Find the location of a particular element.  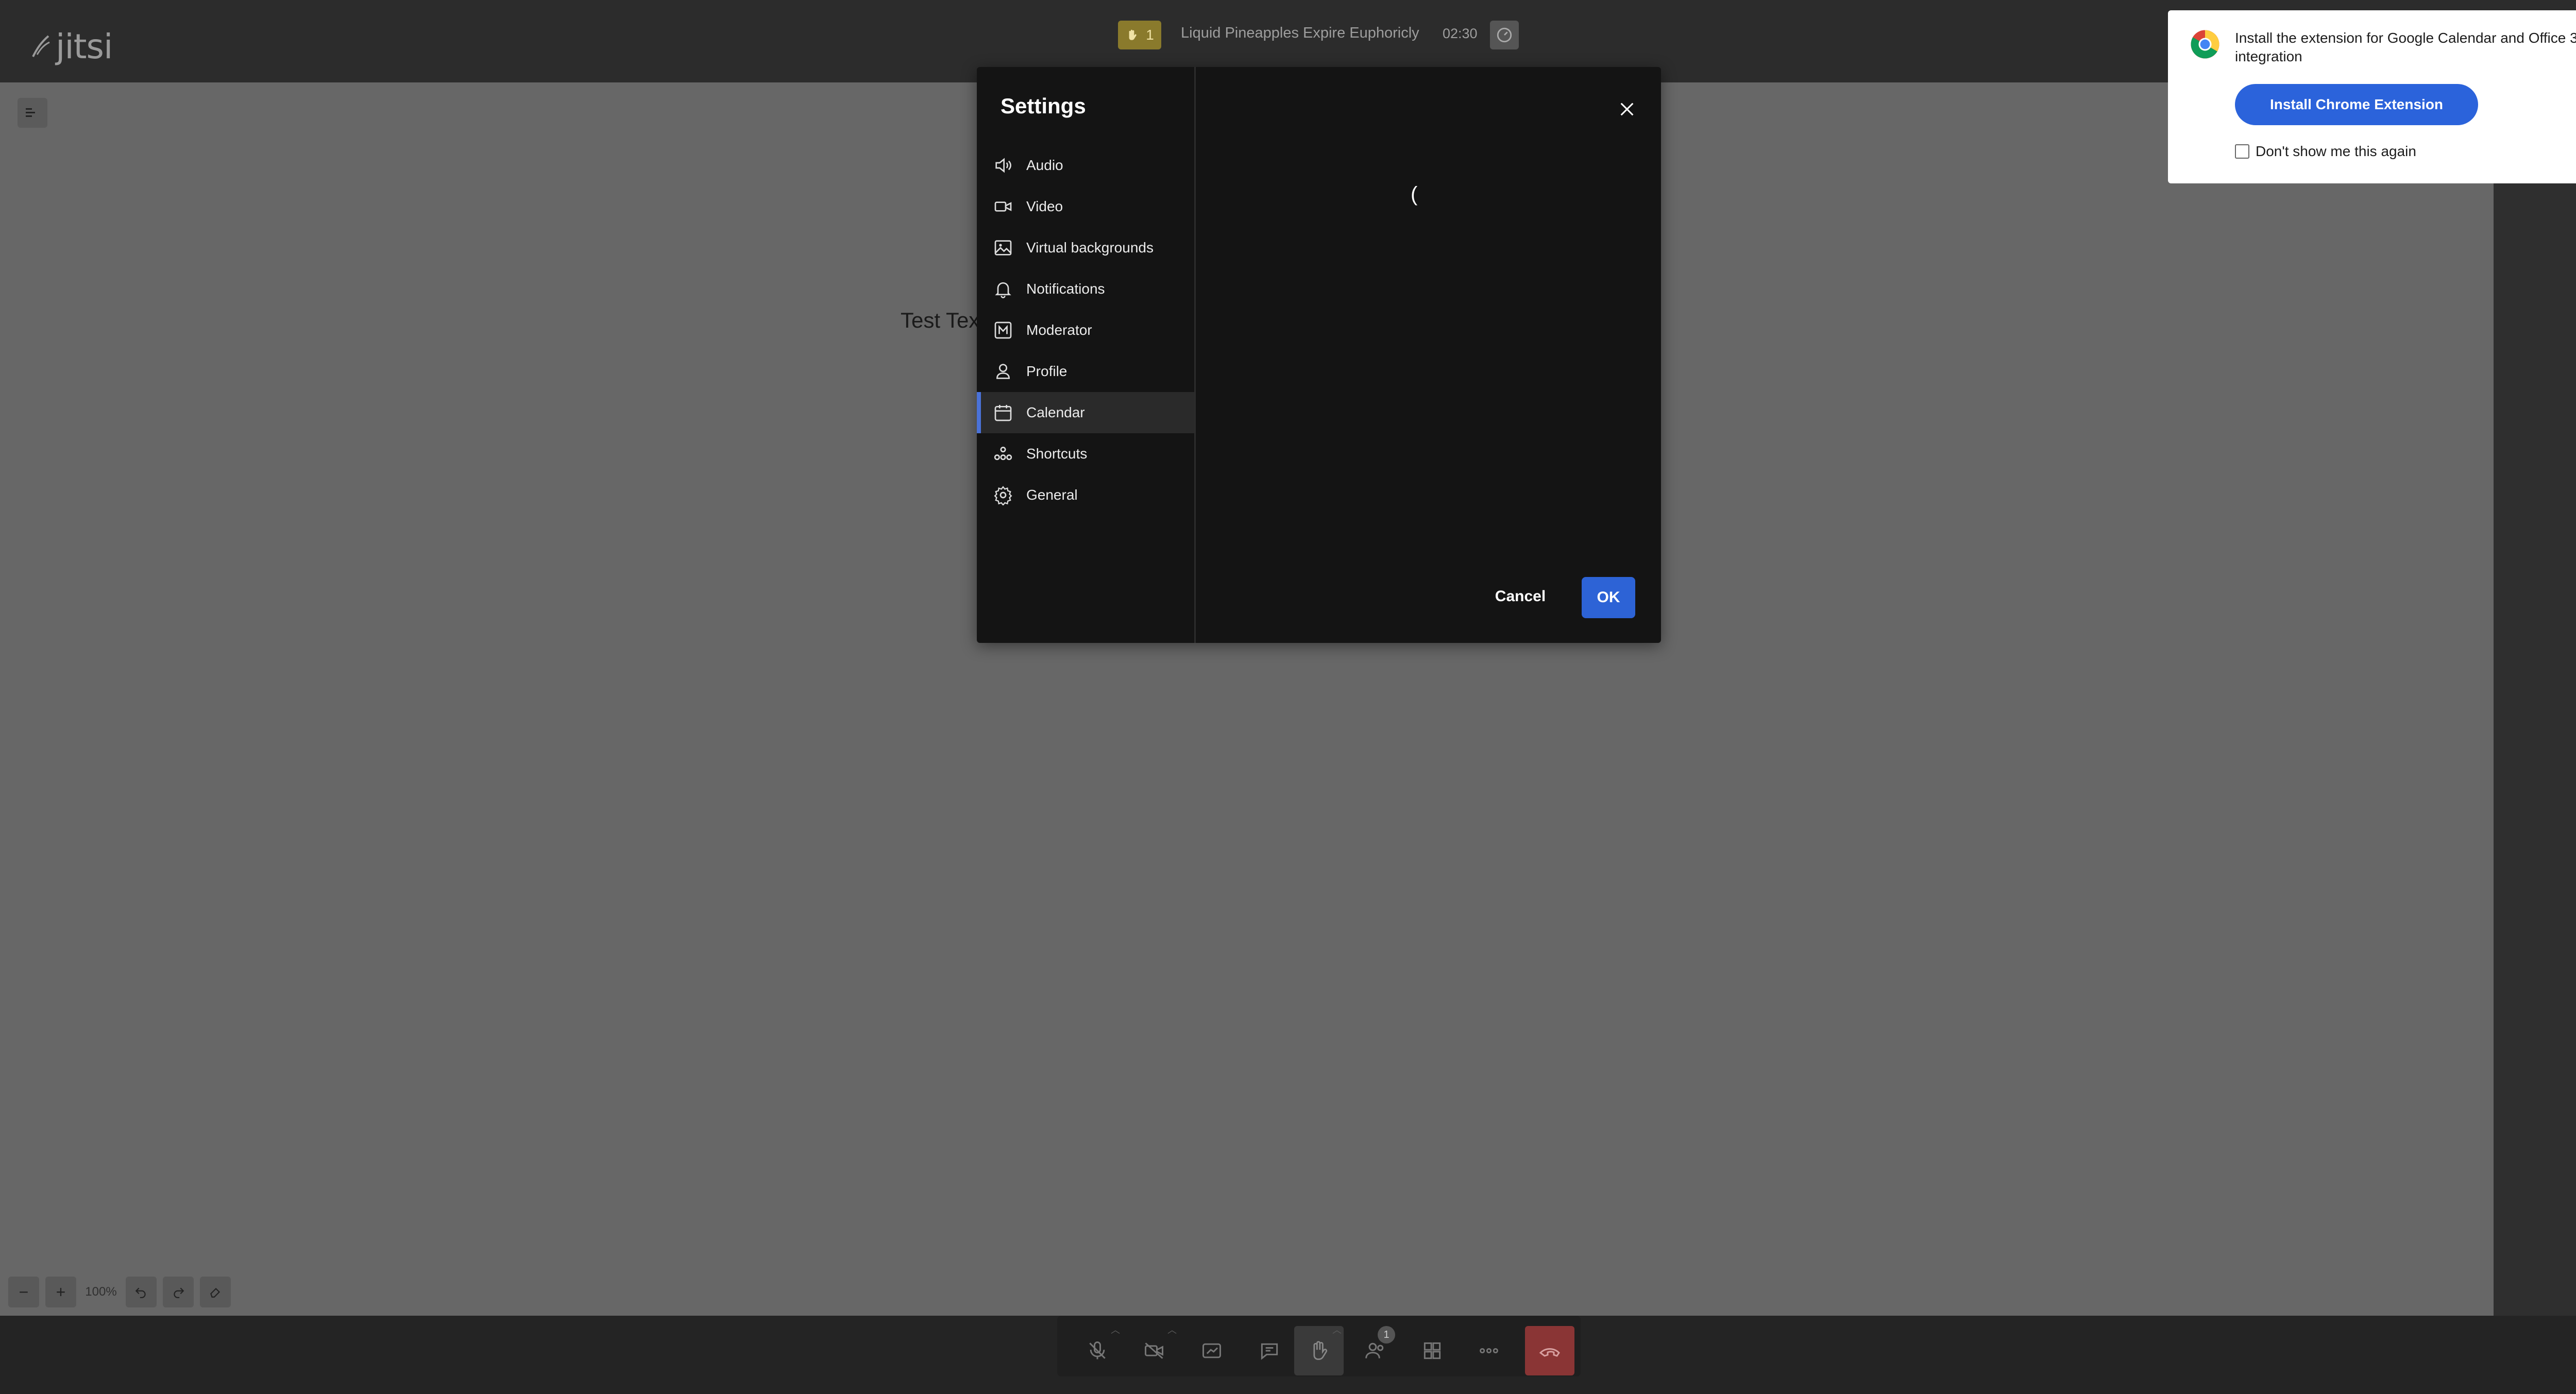

raised-hand-icon is located at coordinates (1133, 34).